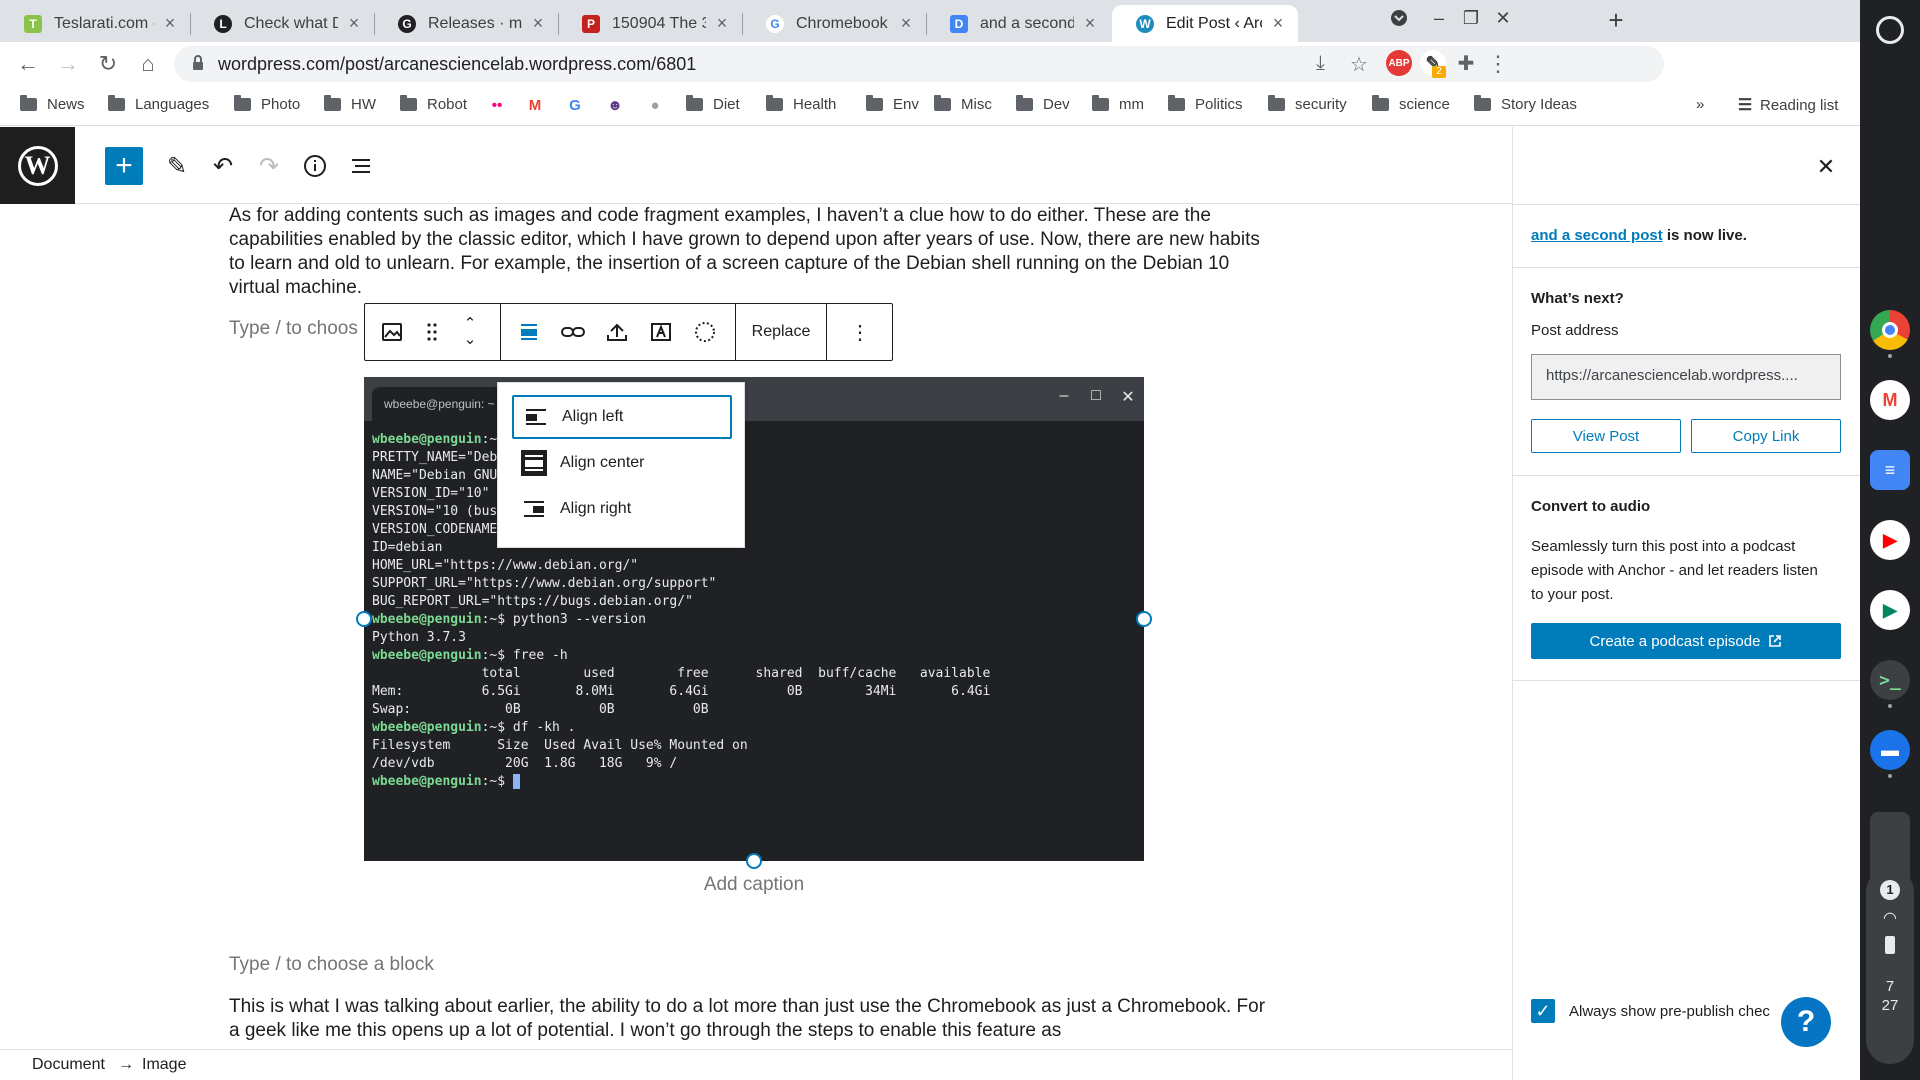  Describe the element at coordinates (781, 332) in the screenshot. I see `replace-button: Replace` at that location.